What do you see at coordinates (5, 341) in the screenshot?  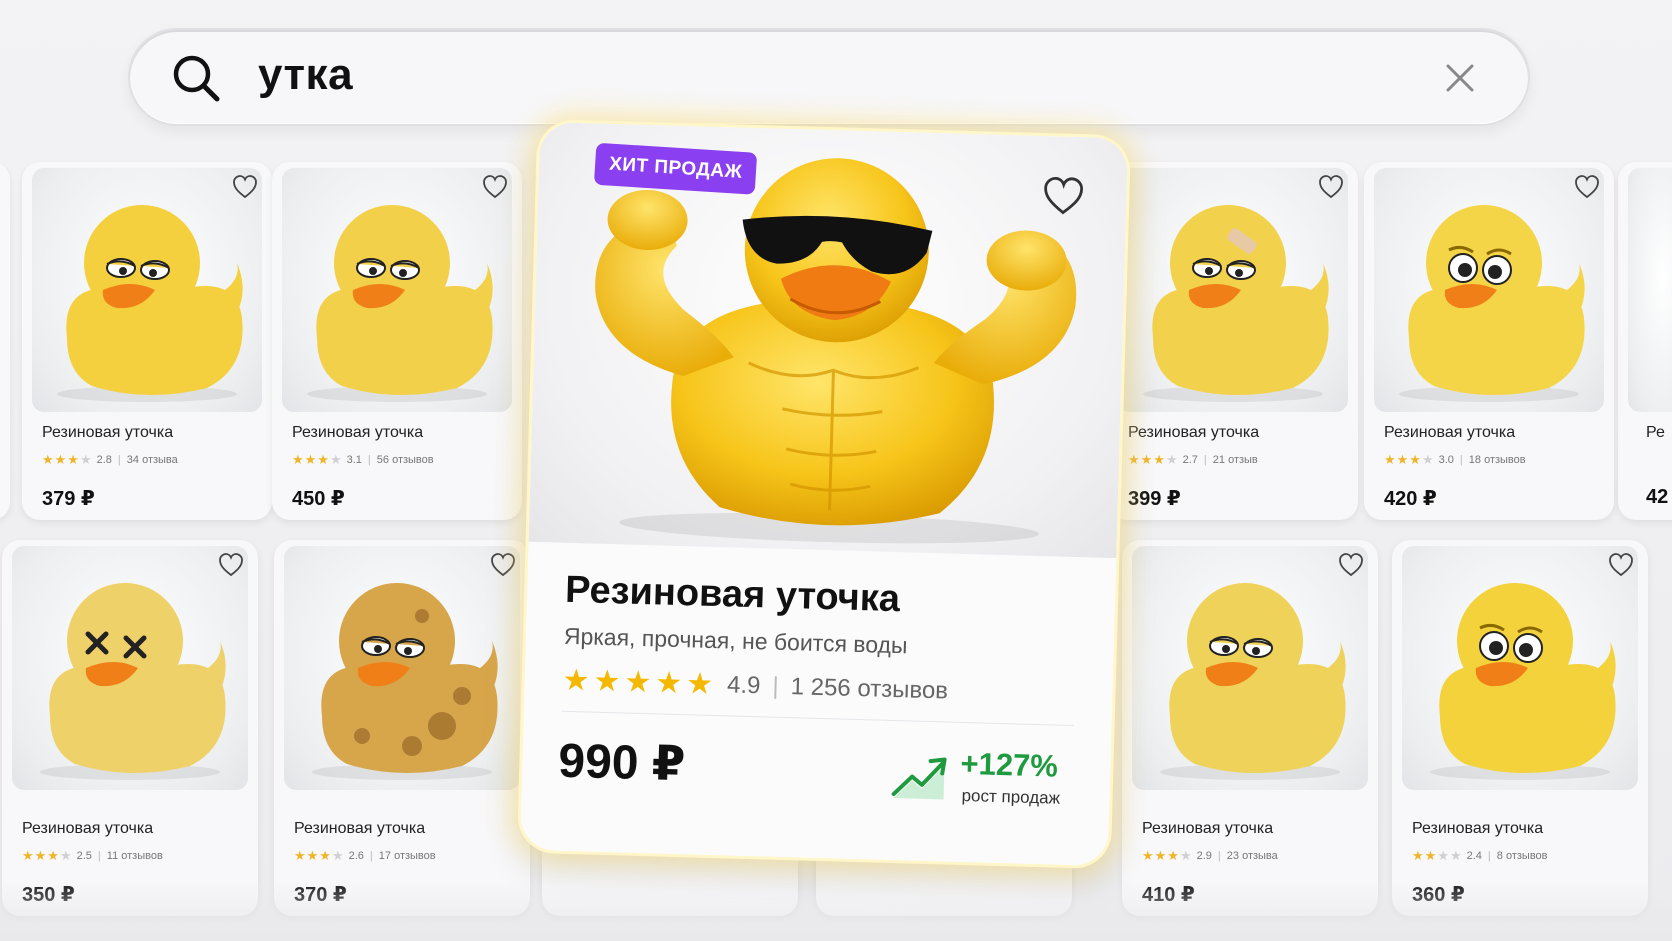 I see `product-card-partial-left` at bounding box center [5, 341].